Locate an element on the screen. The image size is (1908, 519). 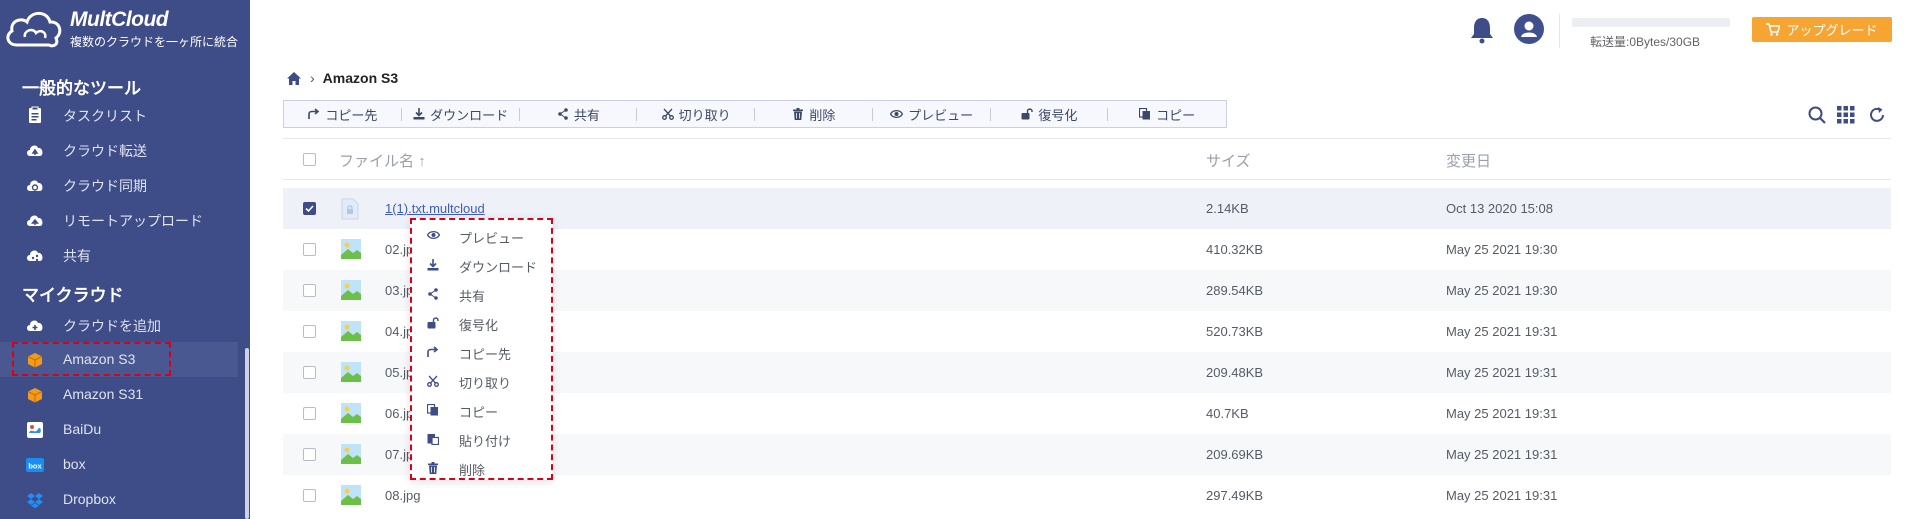
context-decrypt: 復号化 is located at coordinates (481, 323).